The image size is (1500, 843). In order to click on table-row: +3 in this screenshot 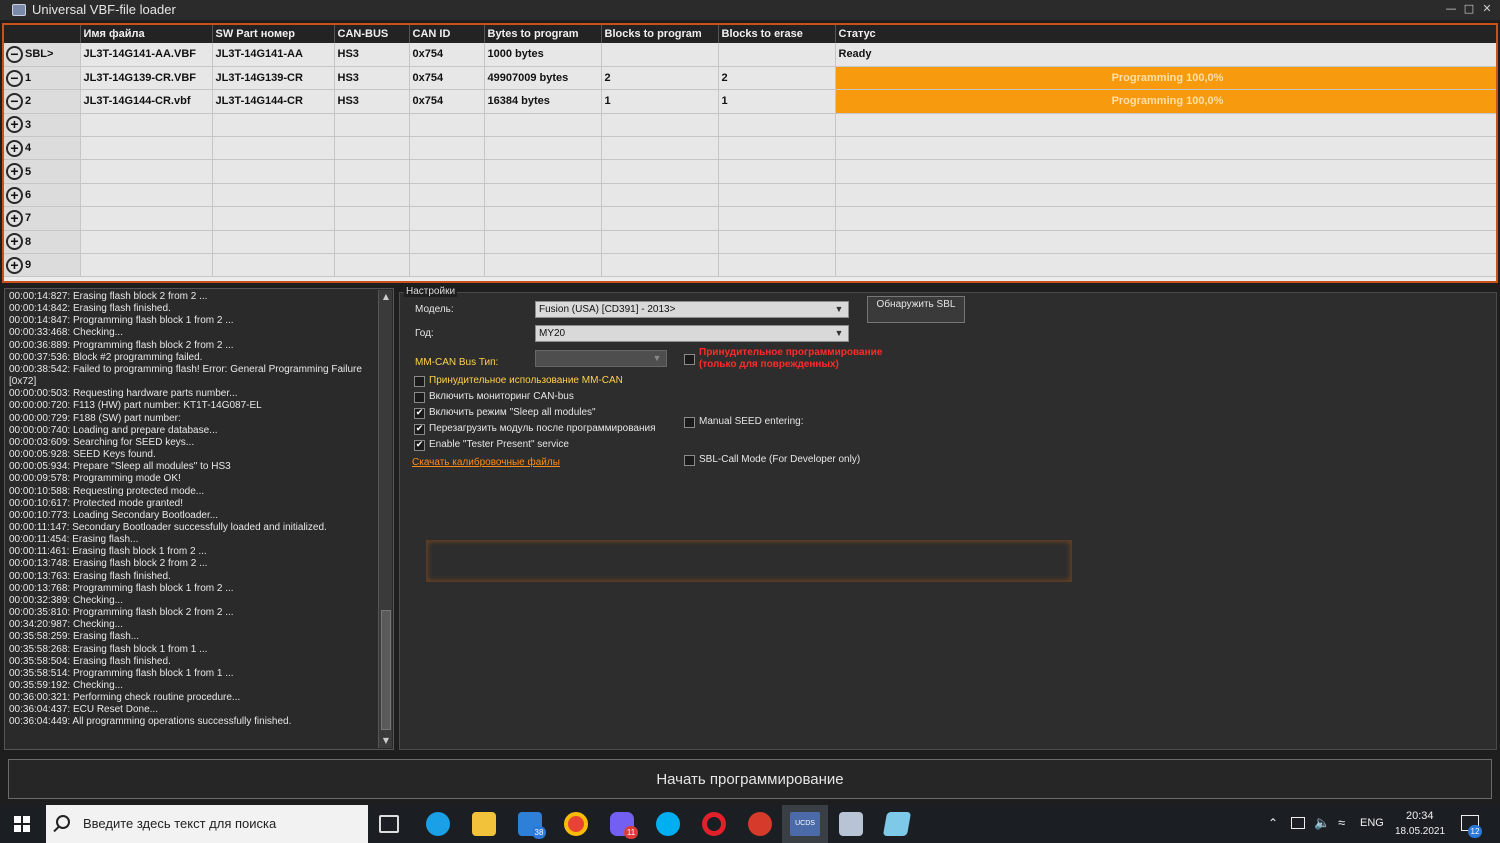, I will do `click(750, 125)`.